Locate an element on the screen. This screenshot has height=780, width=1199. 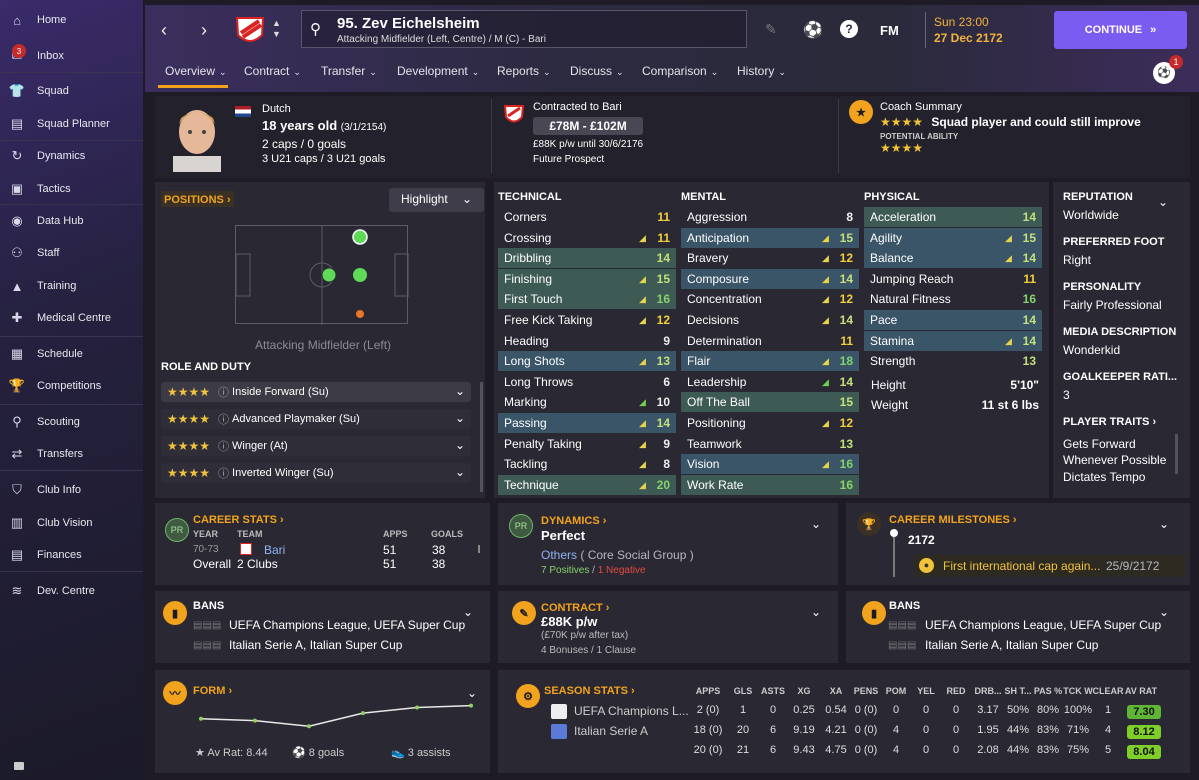
sidebar-item-club-vision: ▥ Club Vision is located at coordinates (71, 523).